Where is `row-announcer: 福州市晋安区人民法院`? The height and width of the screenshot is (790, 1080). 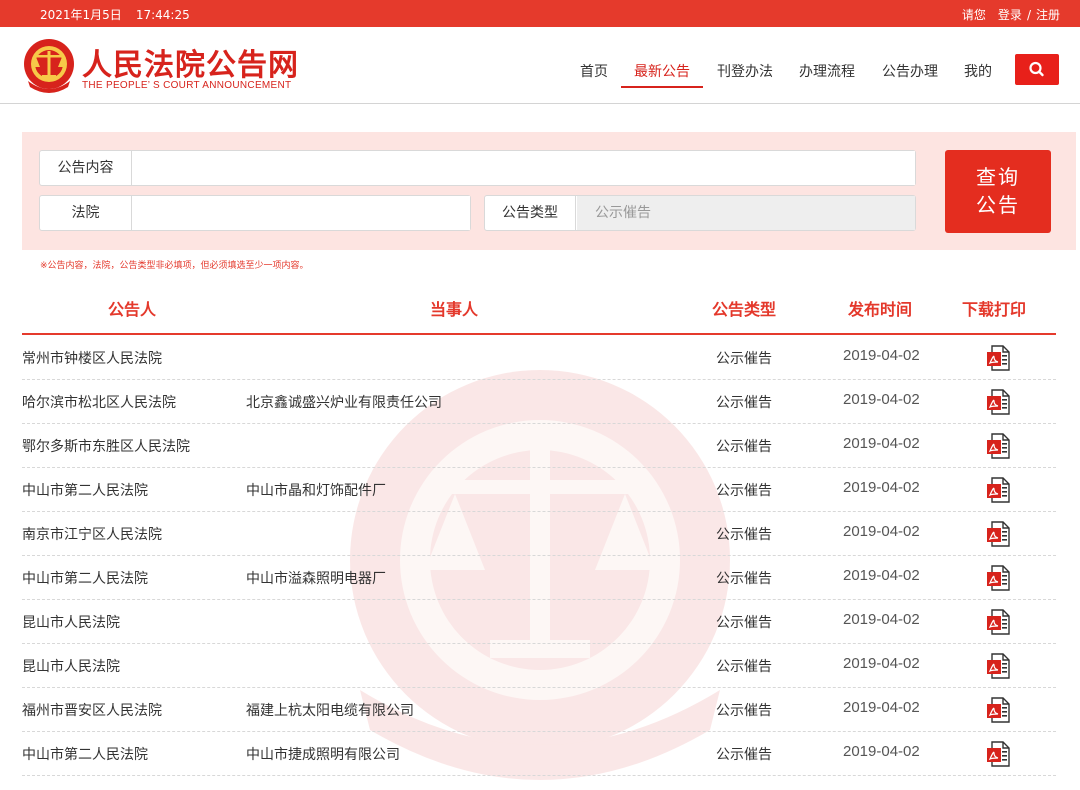 row-announcer: 福州市晋安区人民法院 is located at coordinates (92, 710).